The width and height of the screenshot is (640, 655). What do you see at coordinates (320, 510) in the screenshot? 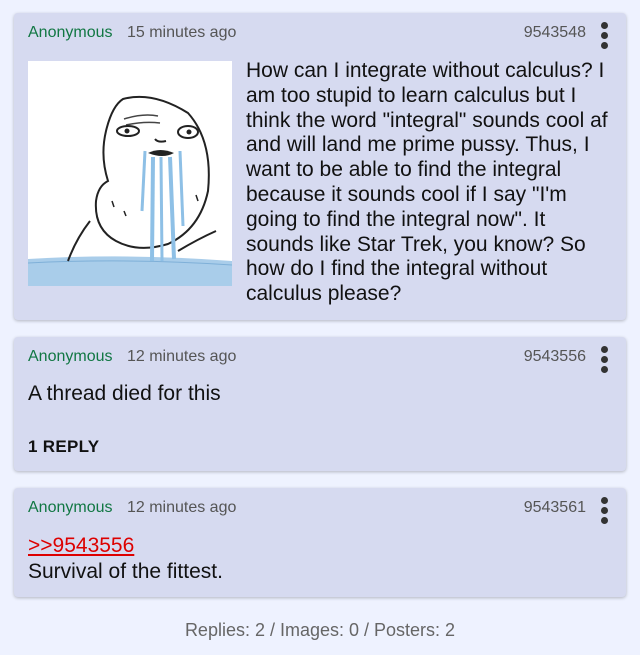
I see `post-header: Anonymous 12 minutes ago 9543561` at bounding box center [320, 510].